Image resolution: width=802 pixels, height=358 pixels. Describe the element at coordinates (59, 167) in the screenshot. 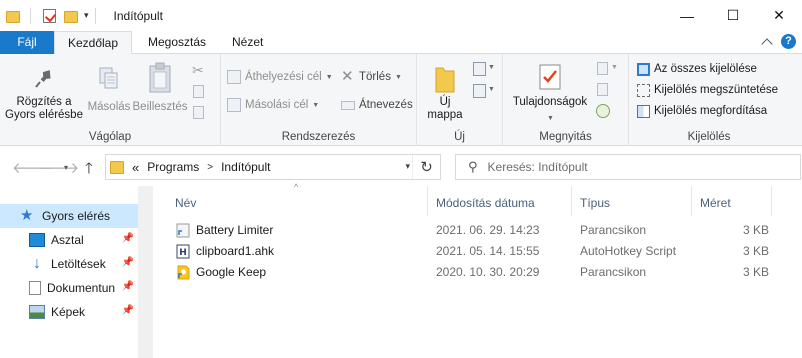

I see `forward-arrow-icon: 🡒` at that location.